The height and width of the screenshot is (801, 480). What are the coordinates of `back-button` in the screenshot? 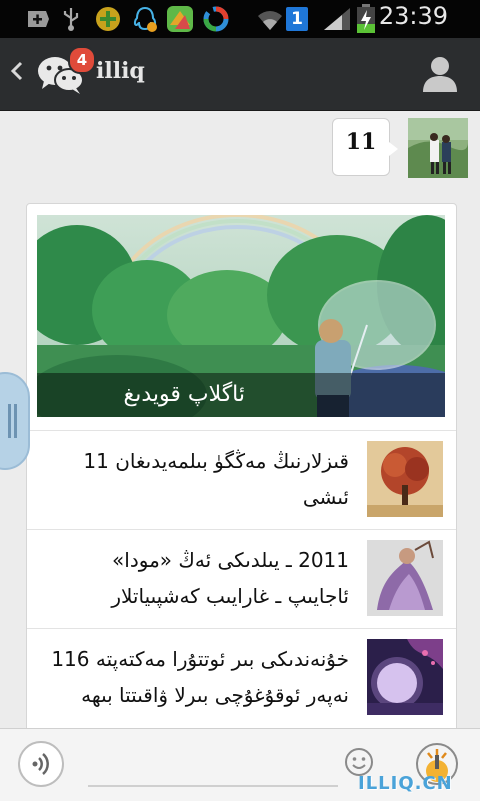 It's located at (17, 73).